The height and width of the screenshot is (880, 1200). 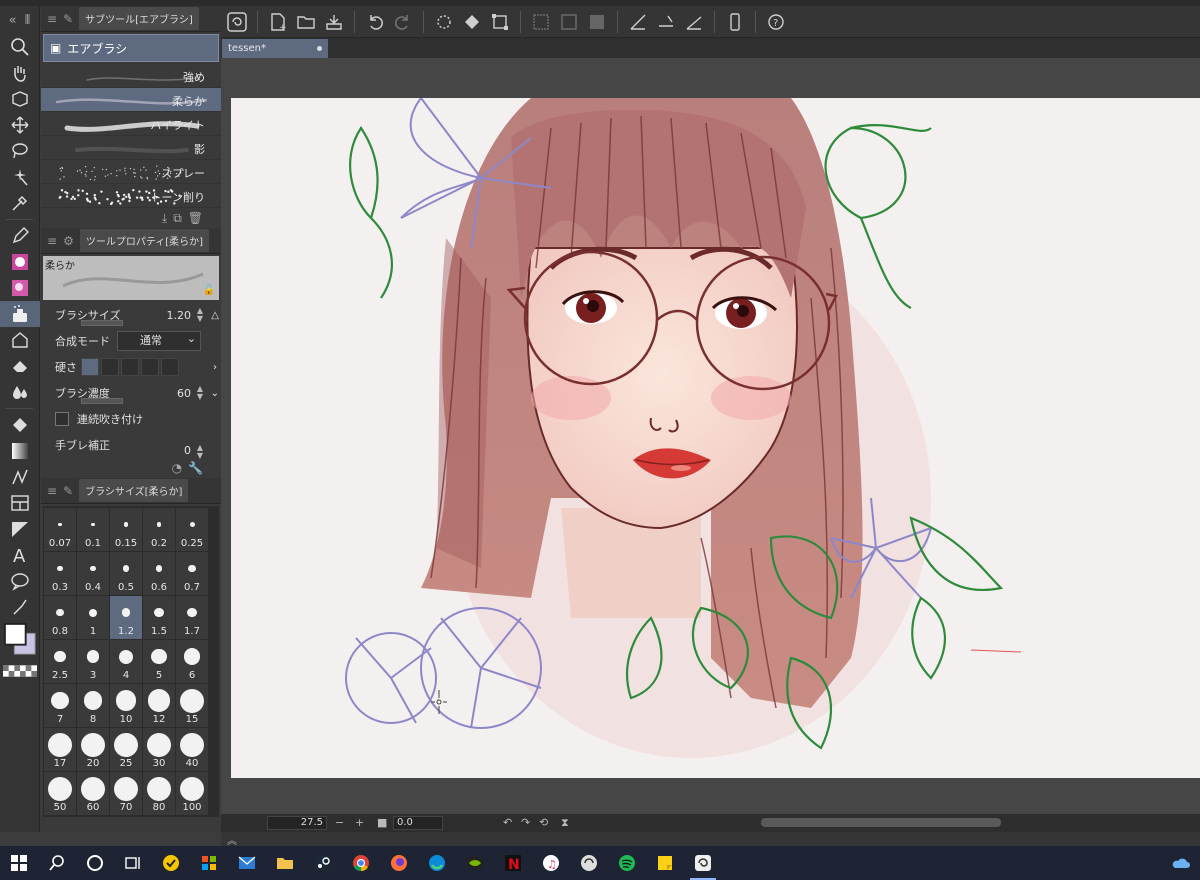 What do you see at coordinates (159, 661) in the screenshot?
I see `brush-size-preset: 5` at bounding box center [159, 661].